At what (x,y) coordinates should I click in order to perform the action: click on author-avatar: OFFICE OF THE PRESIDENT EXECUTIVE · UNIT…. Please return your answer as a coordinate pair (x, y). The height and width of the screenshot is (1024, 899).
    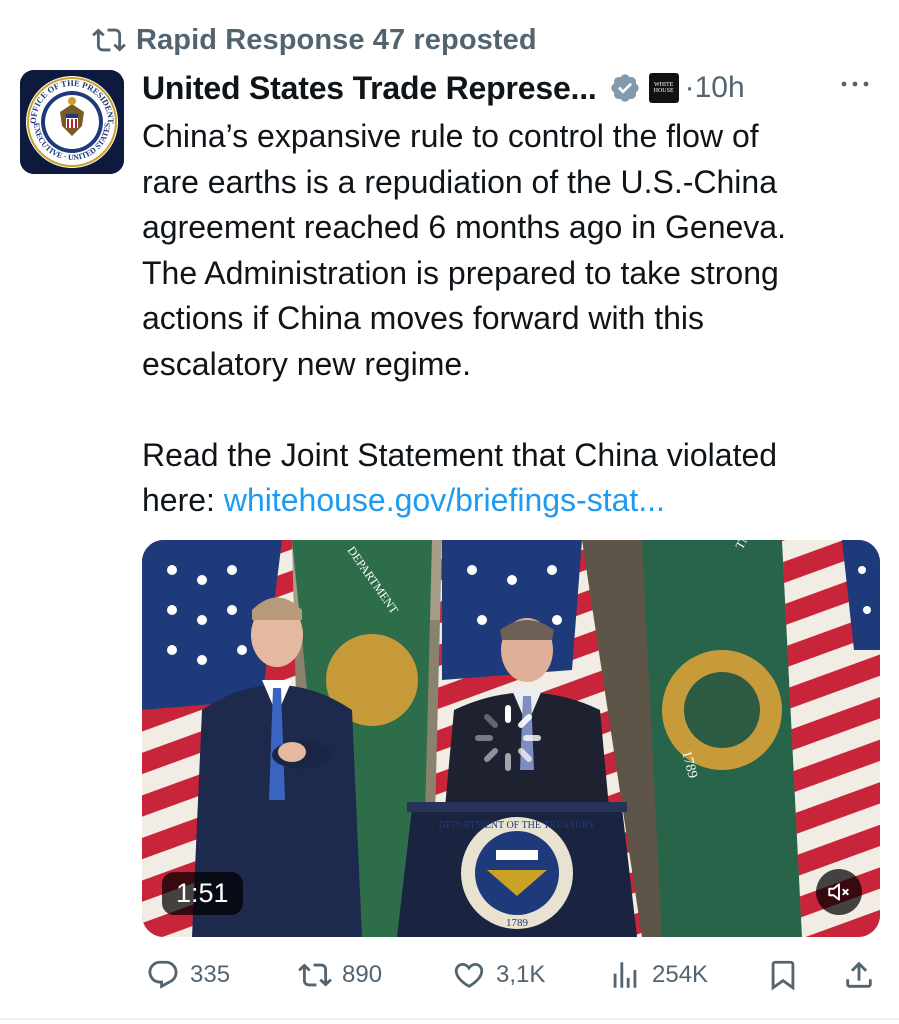
    Looking at the image, I should click on (72, 122).